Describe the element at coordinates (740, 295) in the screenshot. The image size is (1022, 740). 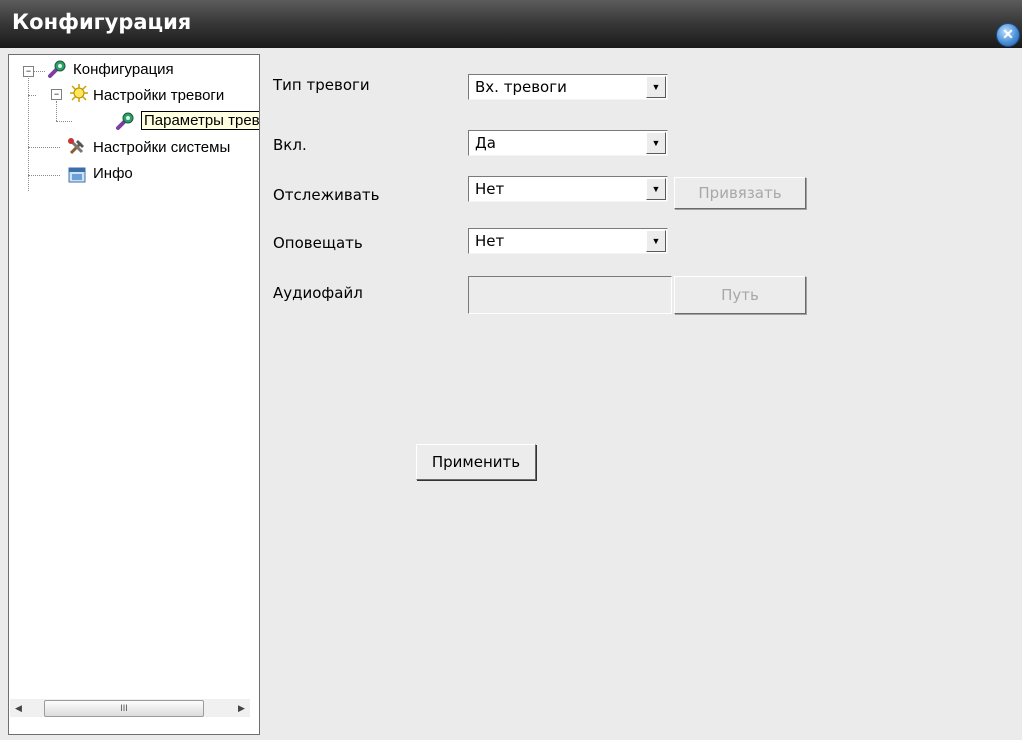
I see `browse-path-button: Путь` at that location.